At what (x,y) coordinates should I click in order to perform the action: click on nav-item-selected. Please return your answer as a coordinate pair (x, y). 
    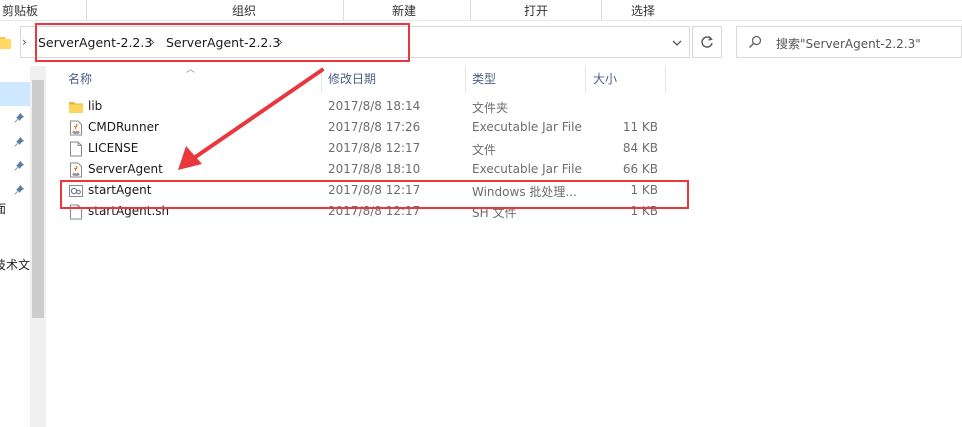
    Looking at the image, I should click on (15, 94).